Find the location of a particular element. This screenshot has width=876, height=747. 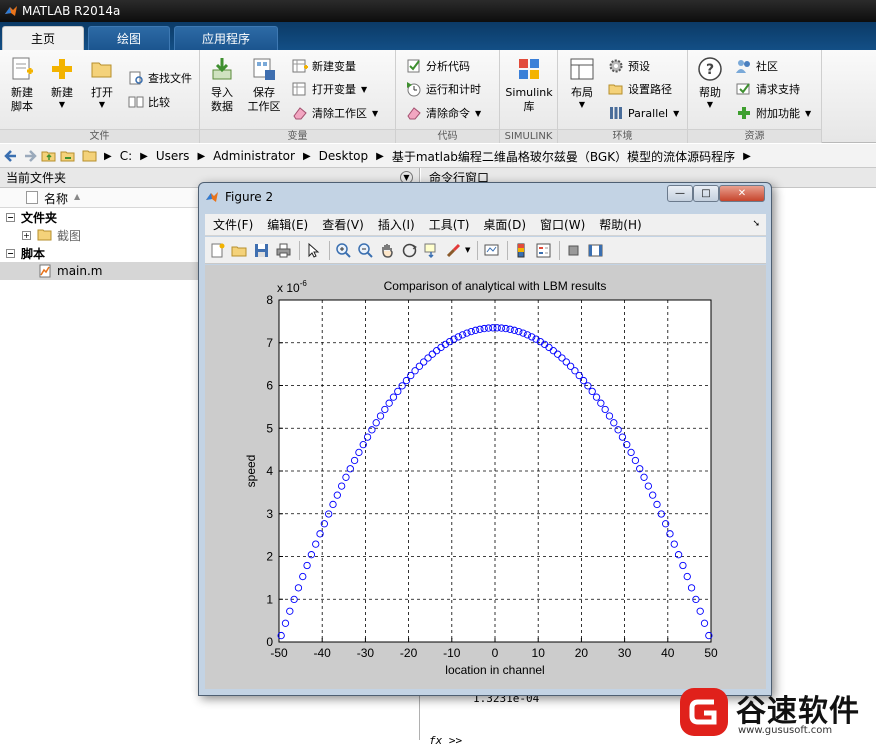

zoom-in-icon is located at coordinates (343, 250).